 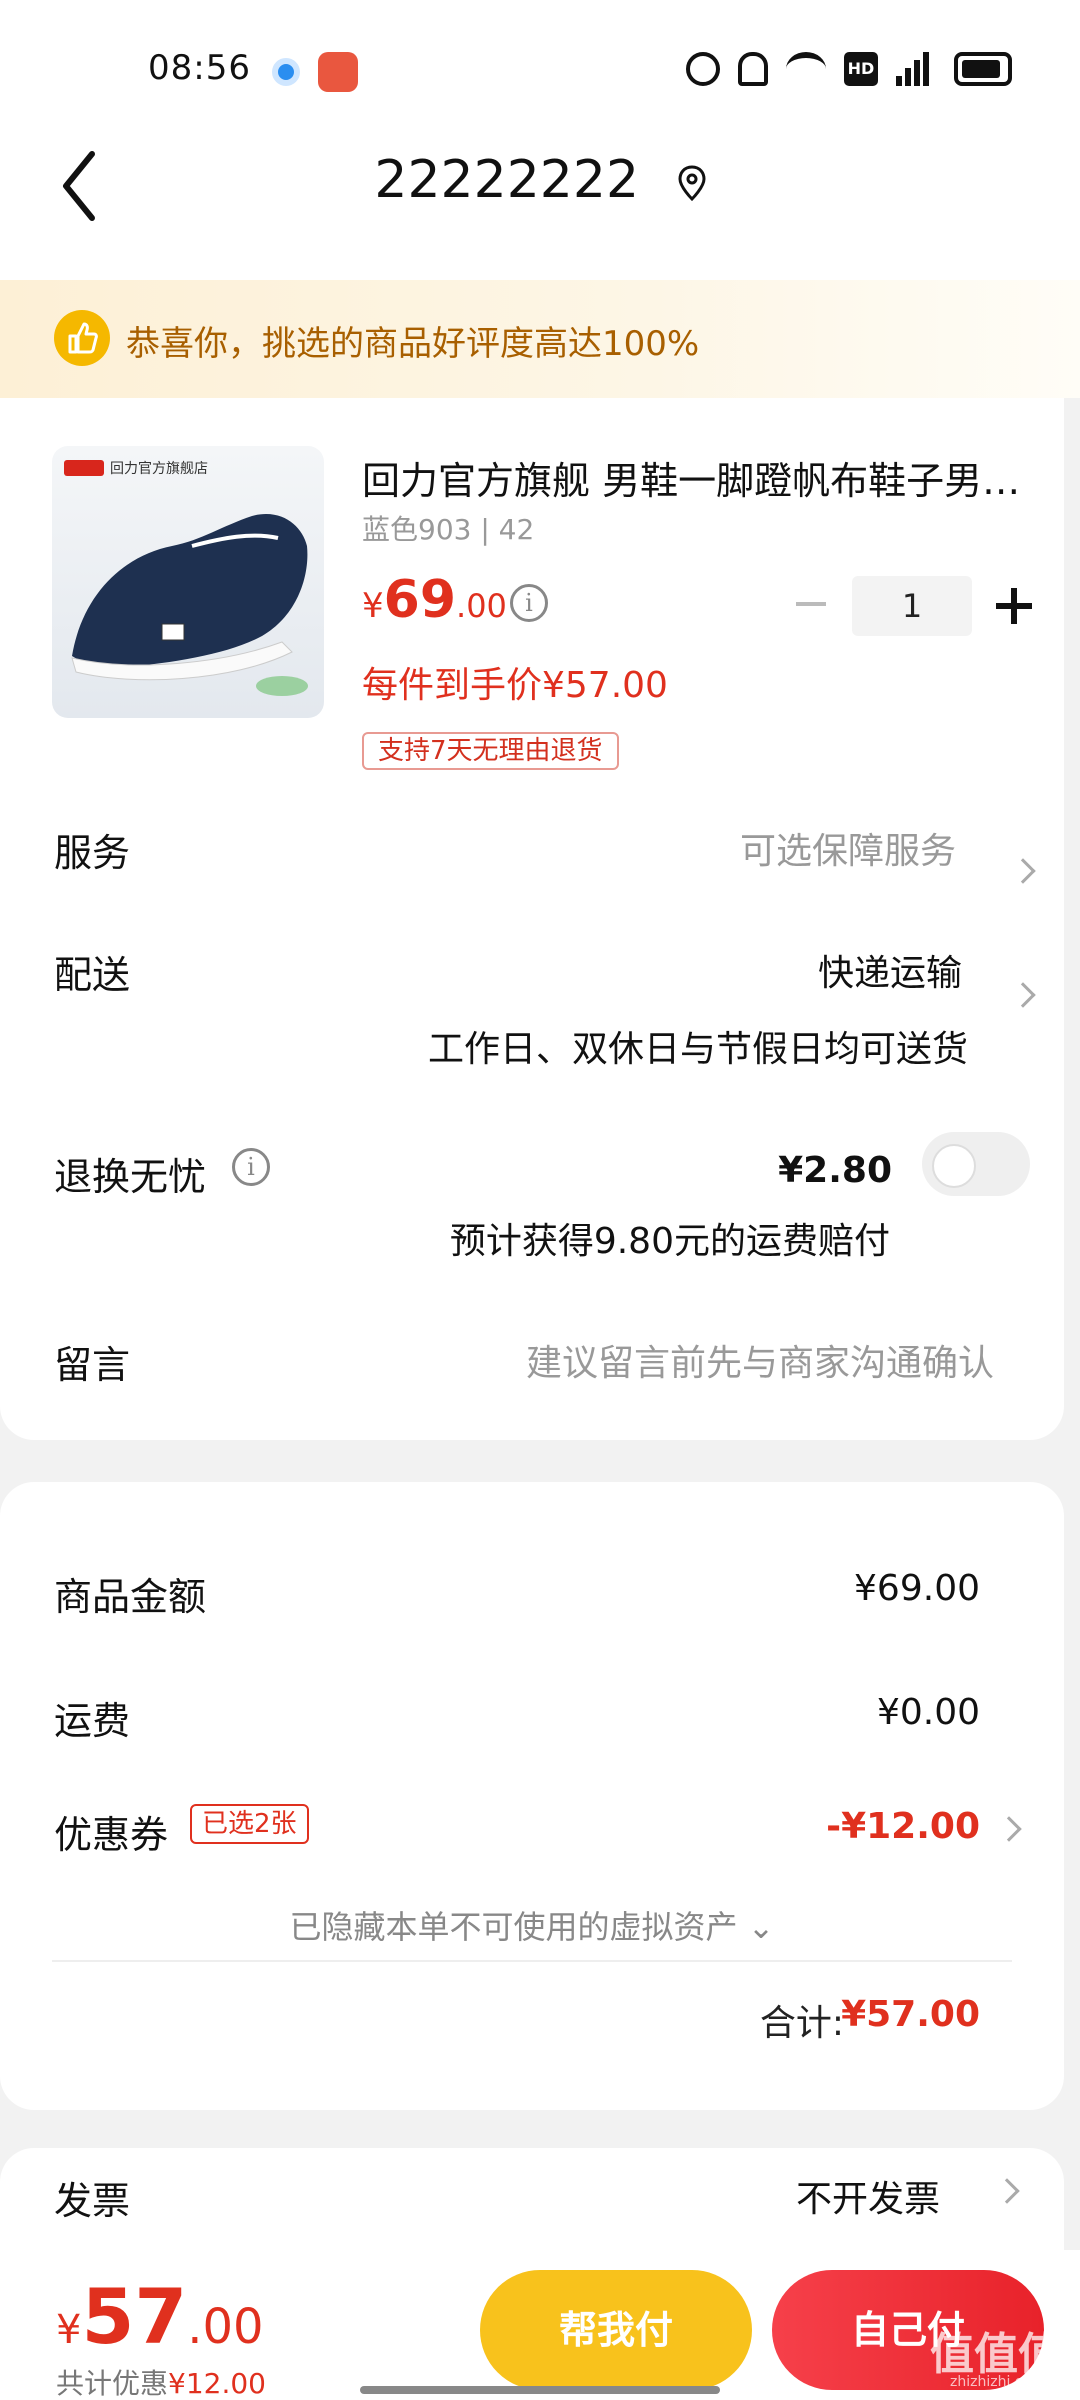 What do you see at coordinates (1007, 2191) in the screenshot?
I see `invoice-chevron-icon` at bounding box center [1007, 2191].